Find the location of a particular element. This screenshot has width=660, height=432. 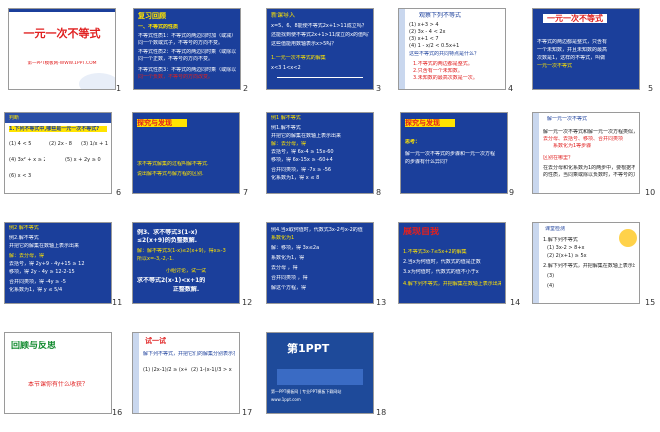

slide-number-16: 16 is located at coordinates (117, 412).